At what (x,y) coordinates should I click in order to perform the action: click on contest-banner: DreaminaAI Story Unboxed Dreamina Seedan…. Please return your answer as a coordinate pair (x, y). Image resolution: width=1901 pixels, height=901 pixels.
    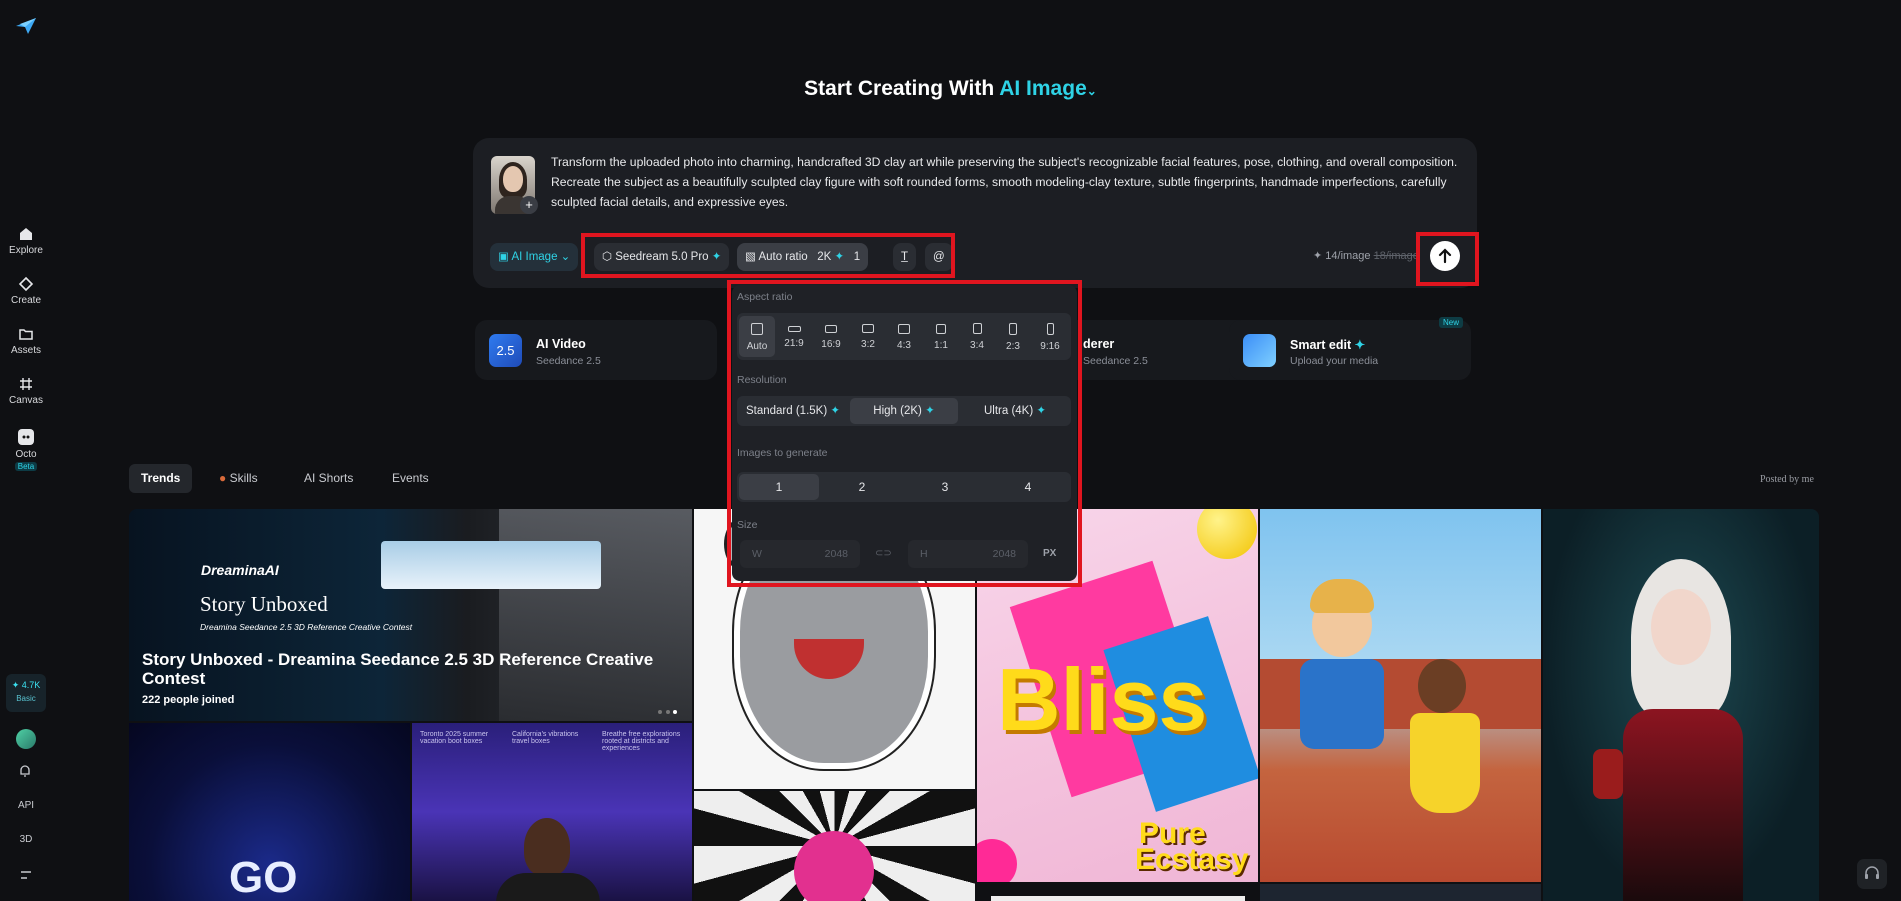
    Looking at the image, I should click on (410, 615).